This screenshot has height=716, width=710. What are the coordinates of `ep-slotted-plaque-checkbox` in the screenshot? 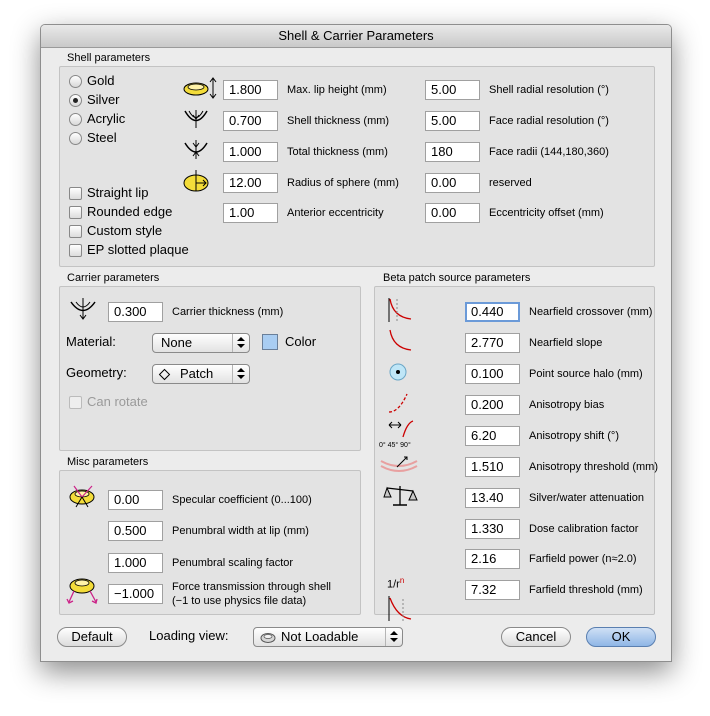 It's located at (75, 250).